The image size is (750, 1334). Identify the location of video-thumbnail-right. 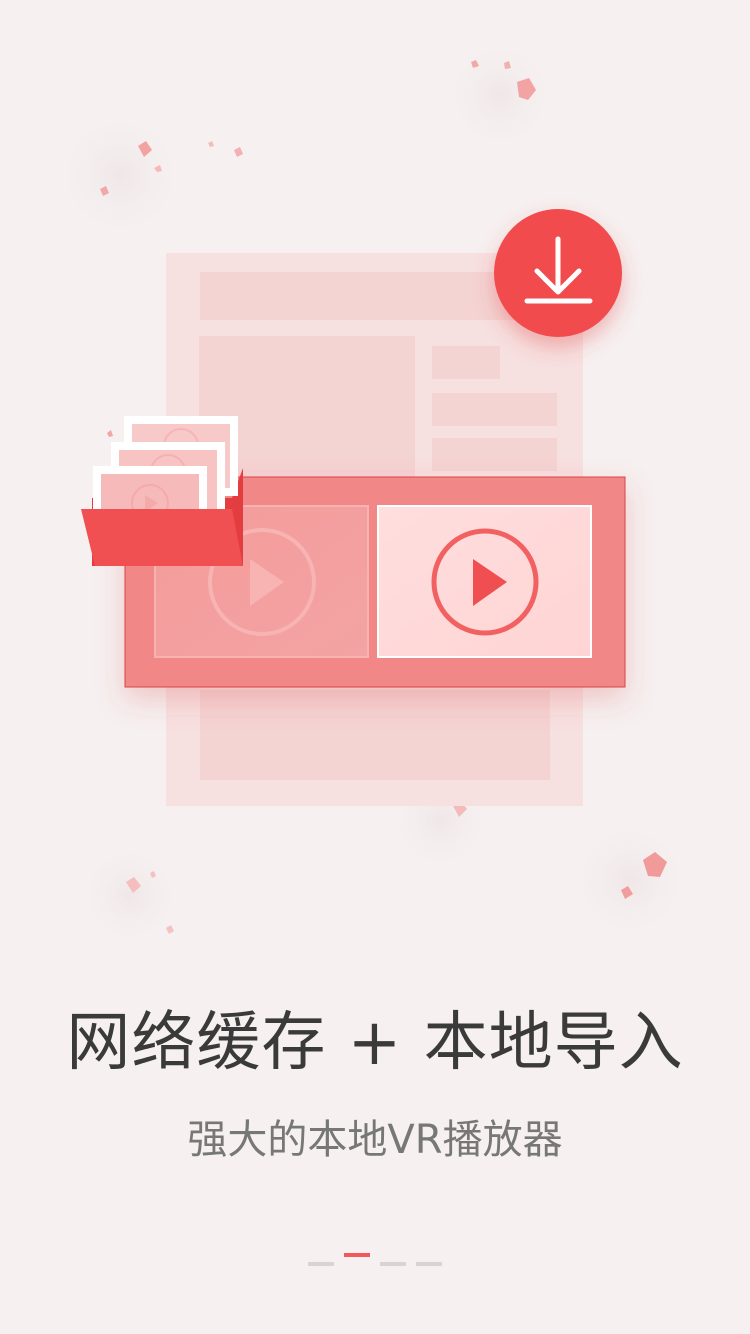
(484, 581).